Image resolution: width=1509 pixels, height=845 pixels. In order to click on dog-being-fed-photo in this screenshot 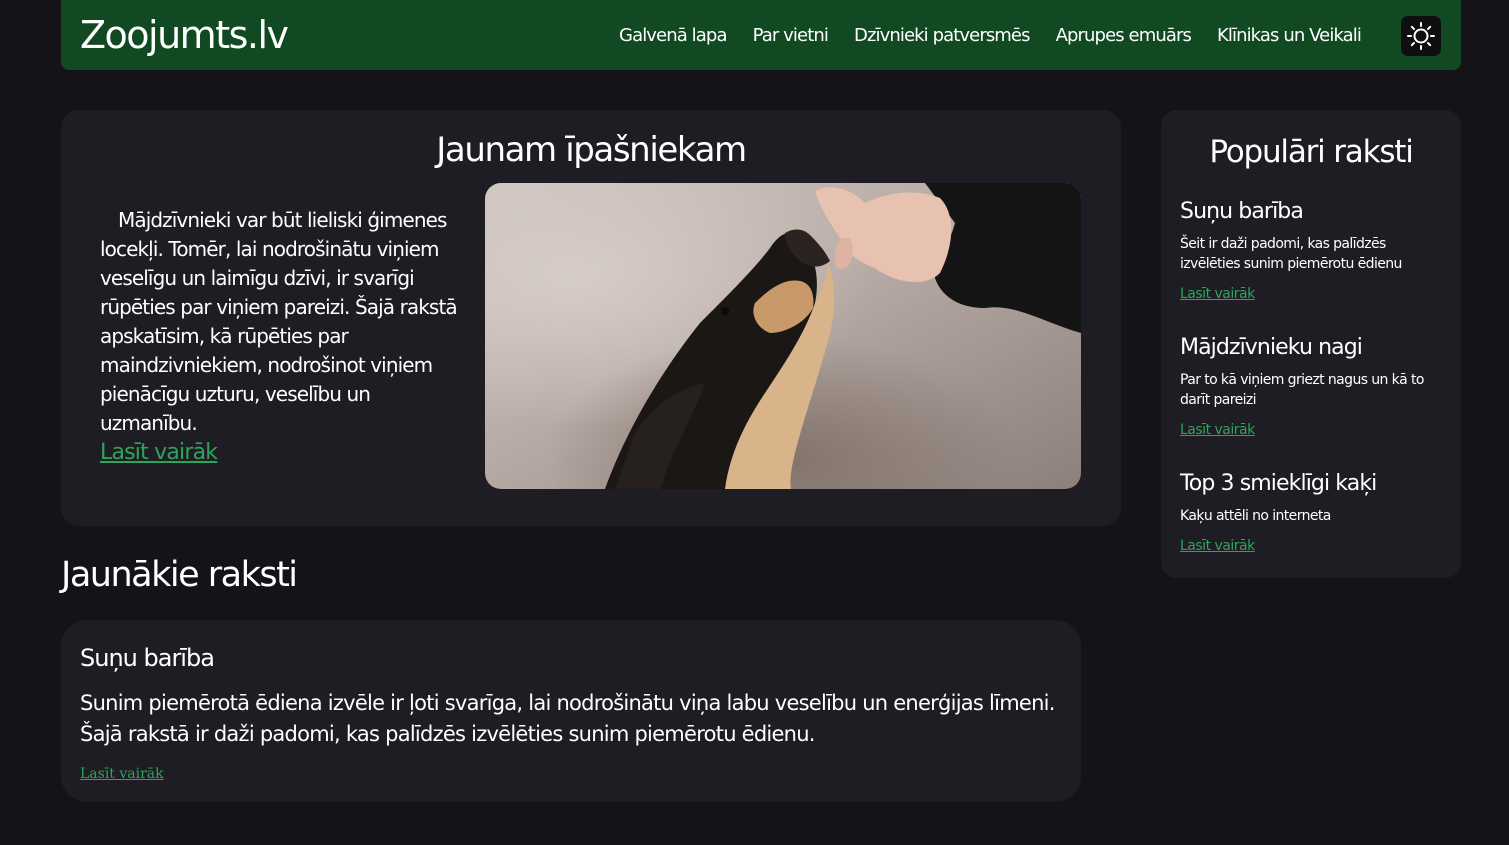, I will do `click(783, 336)`.